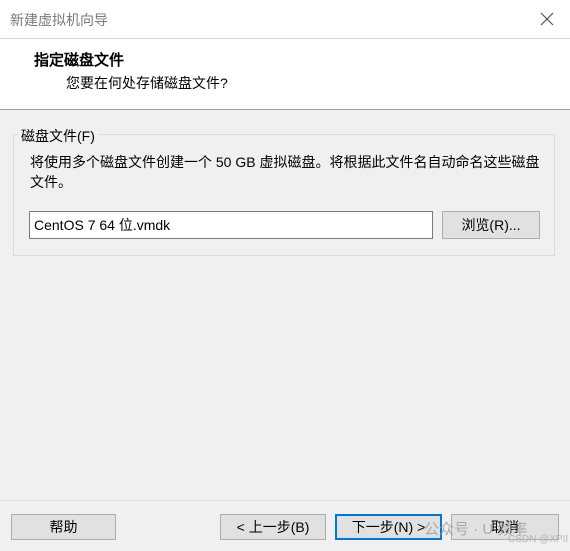 This screenshot has height=551, width=570. Describe the element at coordinates (63, 527) in the screenshot. I see `help-button: 帮助` at that location.